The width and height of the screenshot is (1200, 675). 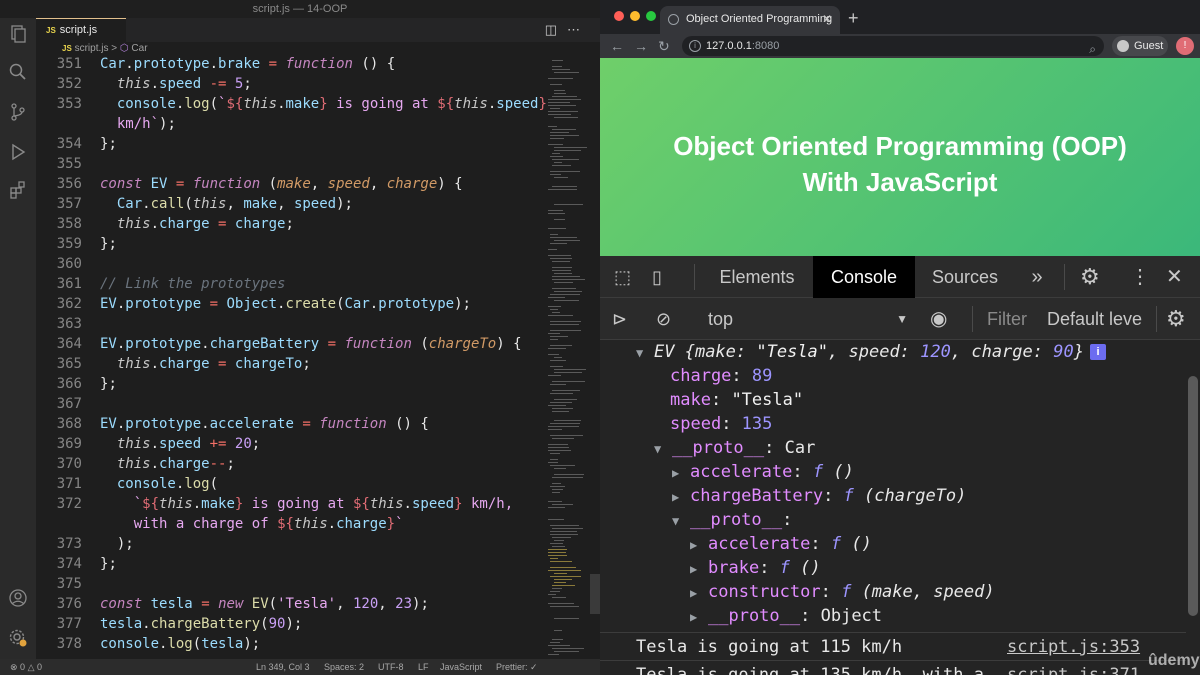 I want to click on code-line: 373 );, so click(x=291, y=544).